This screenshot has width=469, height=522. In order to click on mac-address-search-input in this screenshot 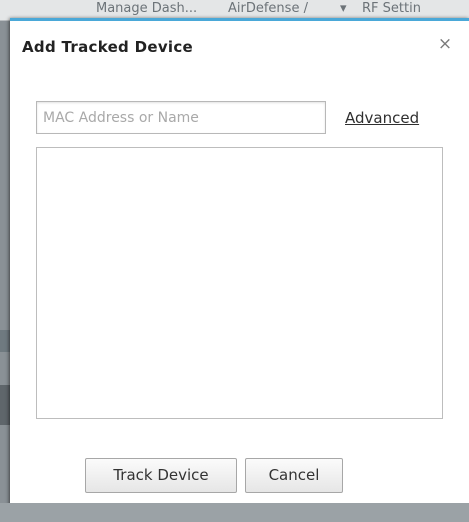, I will do `click(181, 117)`.